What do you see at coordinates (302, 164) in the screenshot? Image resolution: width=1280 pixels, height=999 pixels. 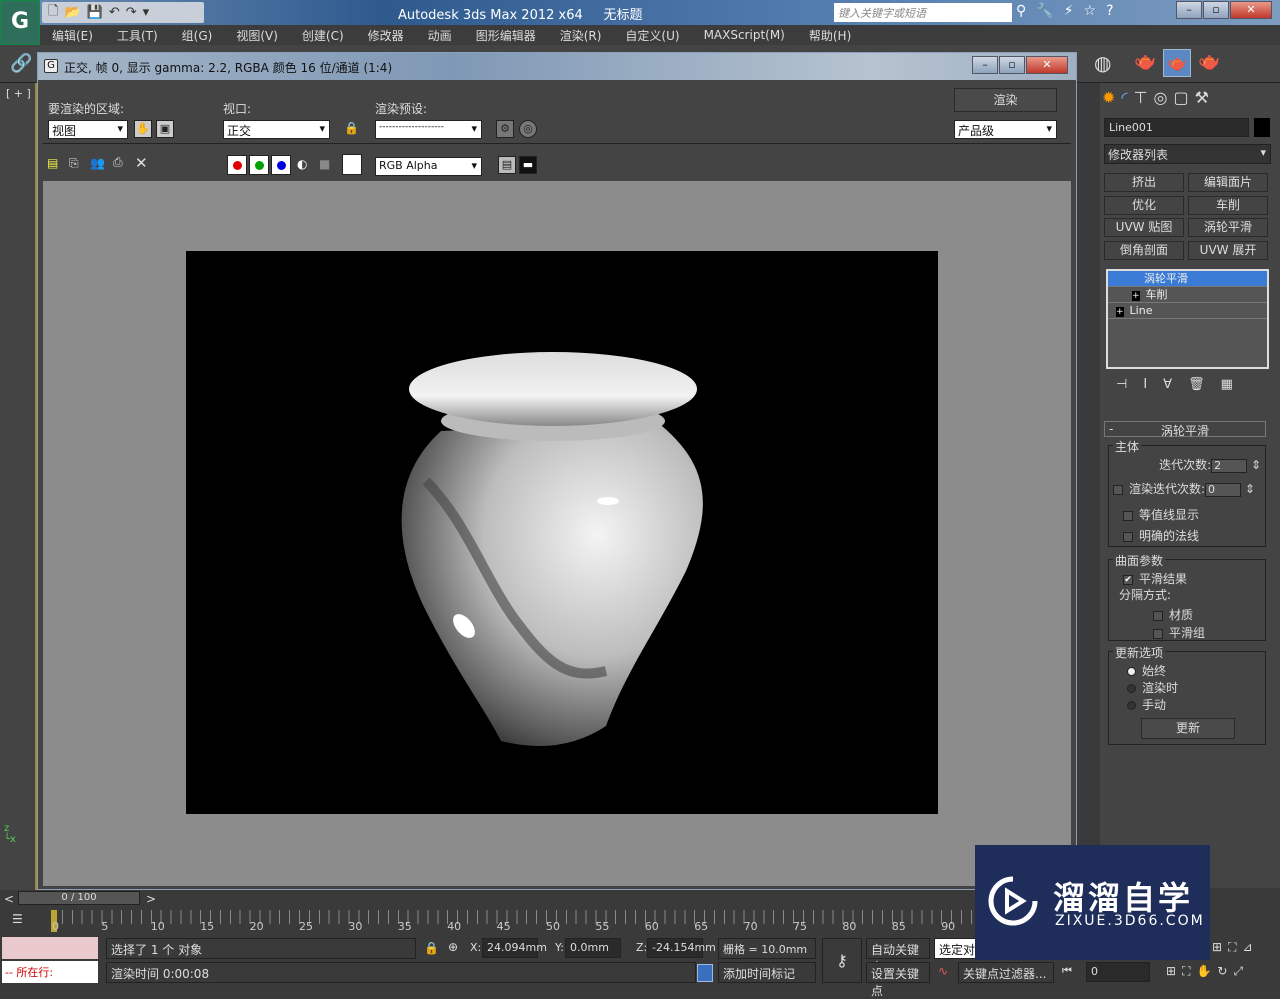 I see `alpha-channel-icon: ◐` at bounding box center [302, 164].